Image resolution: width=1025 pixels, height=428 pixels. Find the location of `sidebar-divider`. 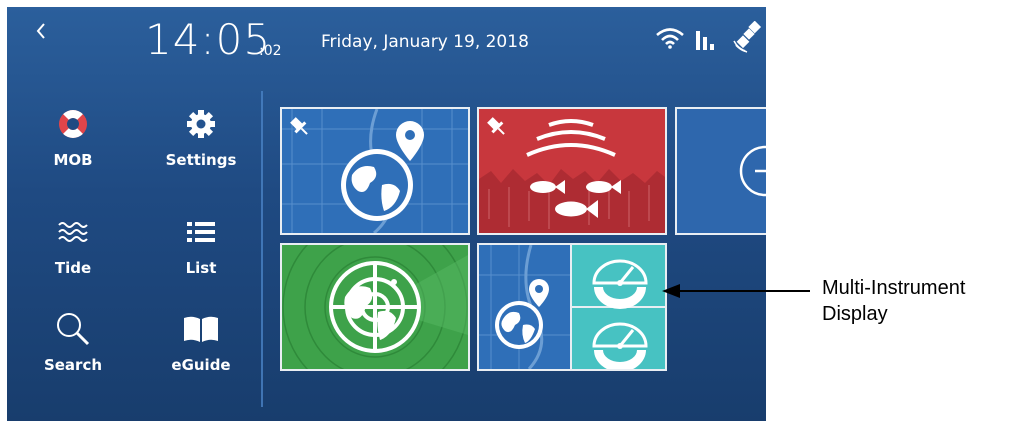

sidebar-divider is located at coordinates (262, 249).